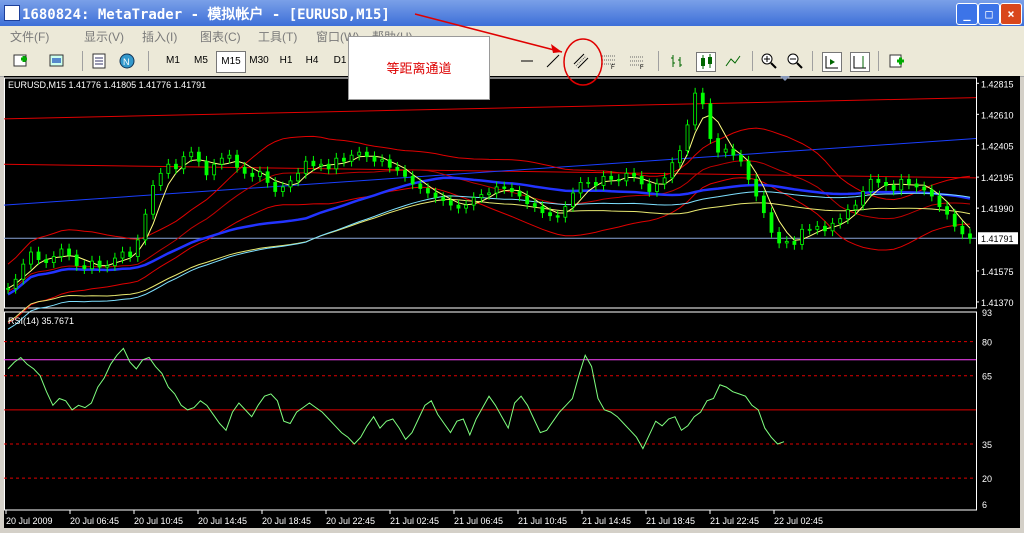 The image size is (1024, 533). I want to click on menu-tools: 工具(T), so click(277, 36).